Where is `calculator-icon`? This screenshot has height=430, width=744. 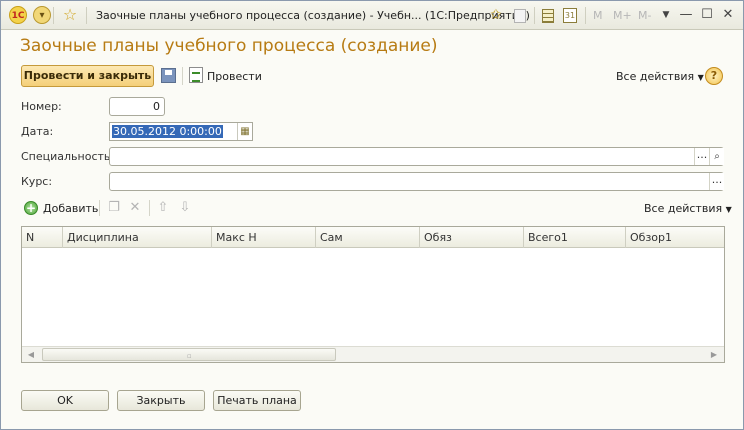
calculator-icon is located at coordinates (548, 16).